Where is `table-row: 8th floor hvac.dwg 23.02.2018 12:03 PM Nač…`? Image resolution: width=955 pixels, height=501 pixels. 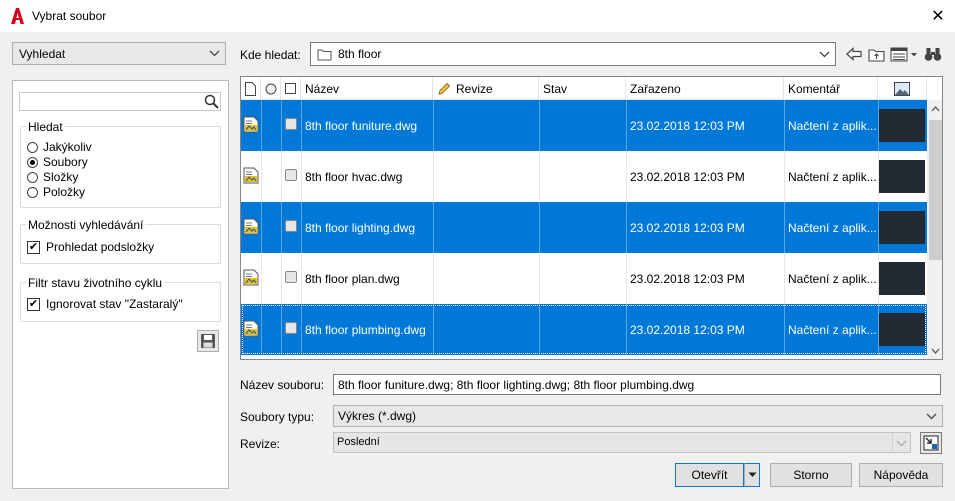
table-row: 8th floor hvac.dwg 23.02.2018 12:03 PM Nač… is located at coordinates (584, 176).